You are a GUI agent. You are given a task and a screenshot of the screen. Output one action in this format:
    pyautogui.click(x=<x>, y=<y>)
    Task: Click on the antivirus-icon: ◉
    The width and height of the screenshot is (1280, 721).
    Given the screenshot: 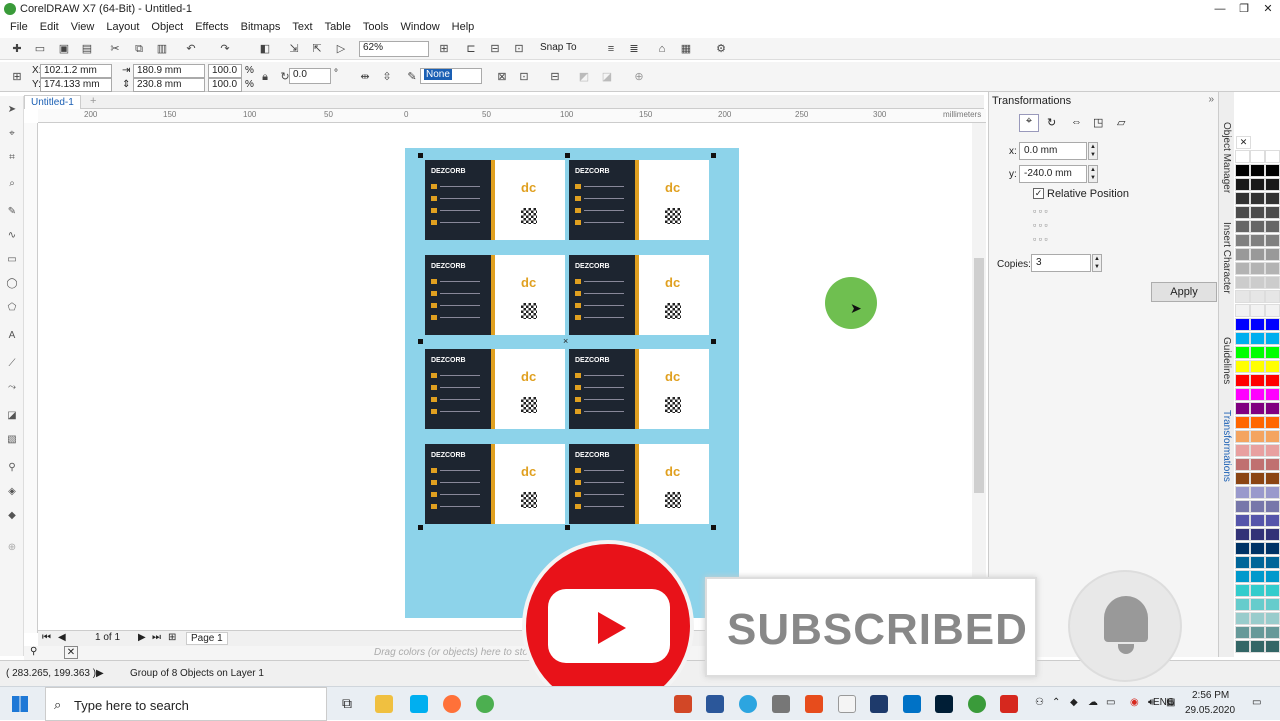 What is the action you would take?
    pyautogui.click(x=1134, y=702)
    